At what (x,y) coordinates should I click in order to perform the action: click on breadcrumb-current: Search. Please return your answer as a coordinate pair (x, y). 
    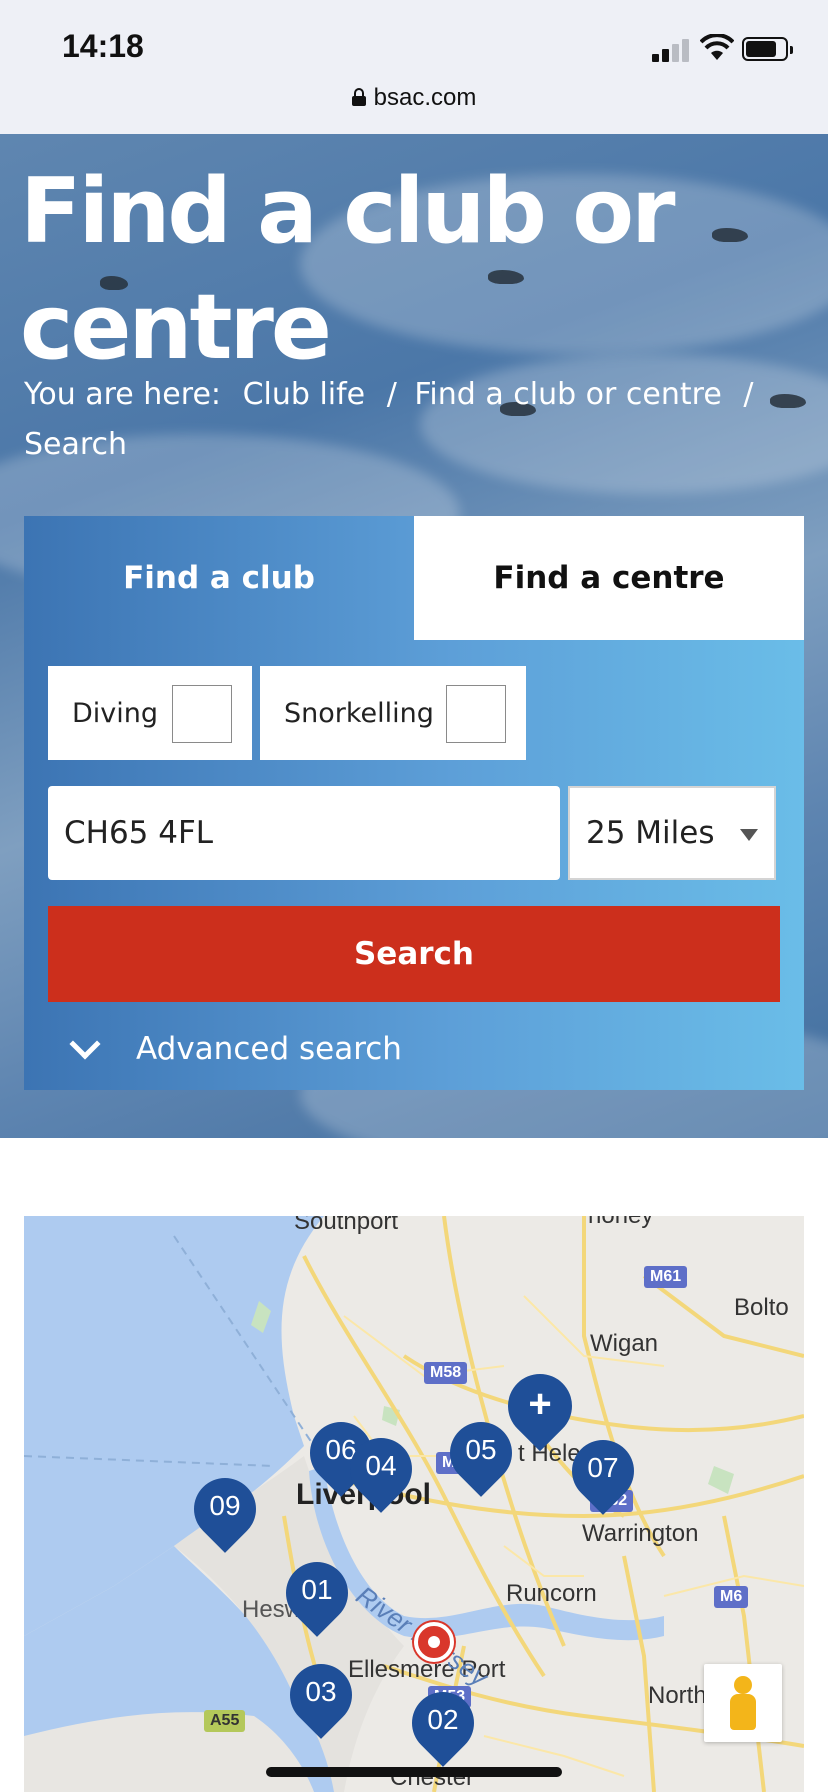
    Looking at the image, I should click on (76, 444).